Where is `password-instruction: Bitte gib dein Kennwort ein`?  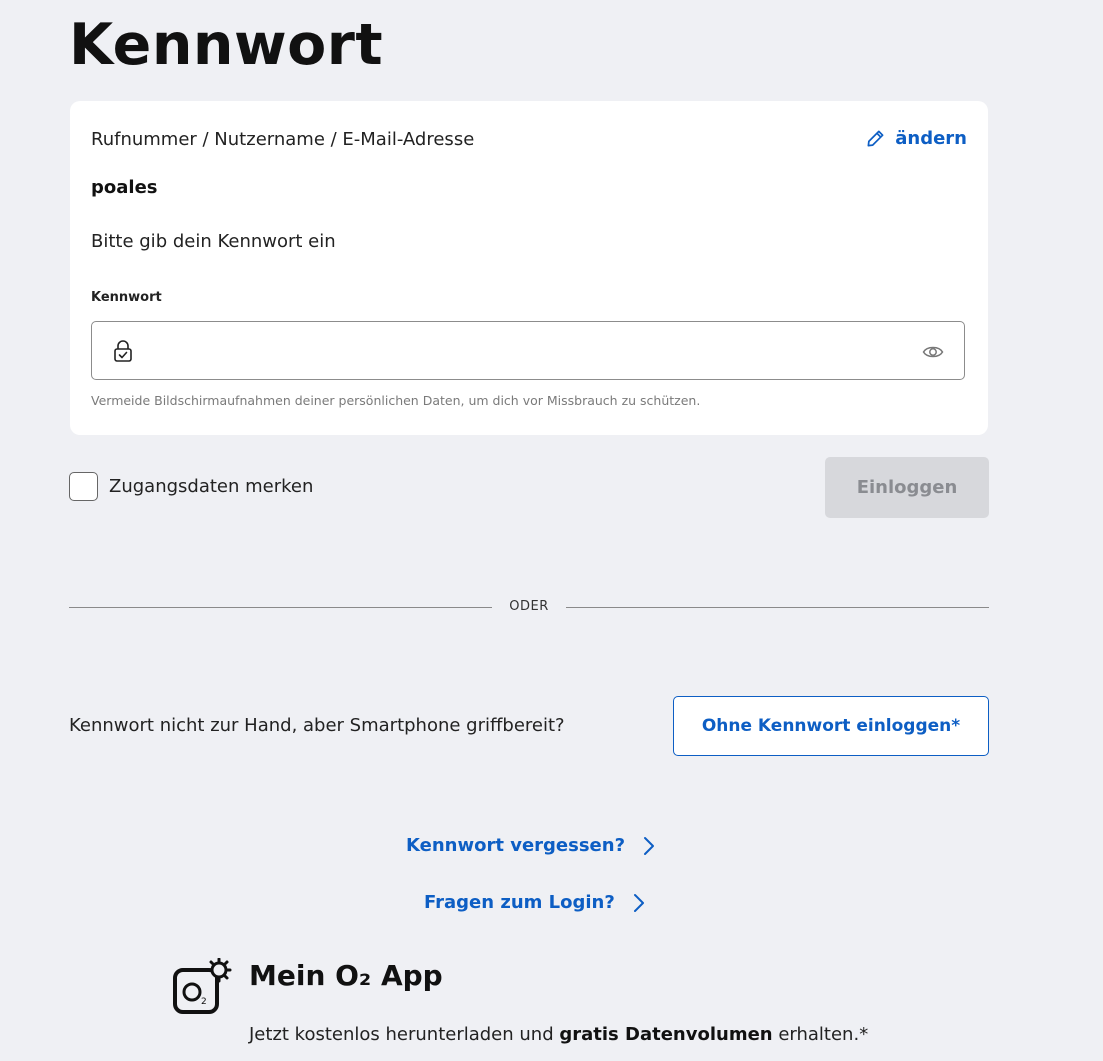
password-instruction: Bitte gib dein Kennwort ein is located at coordinates (213, 241).